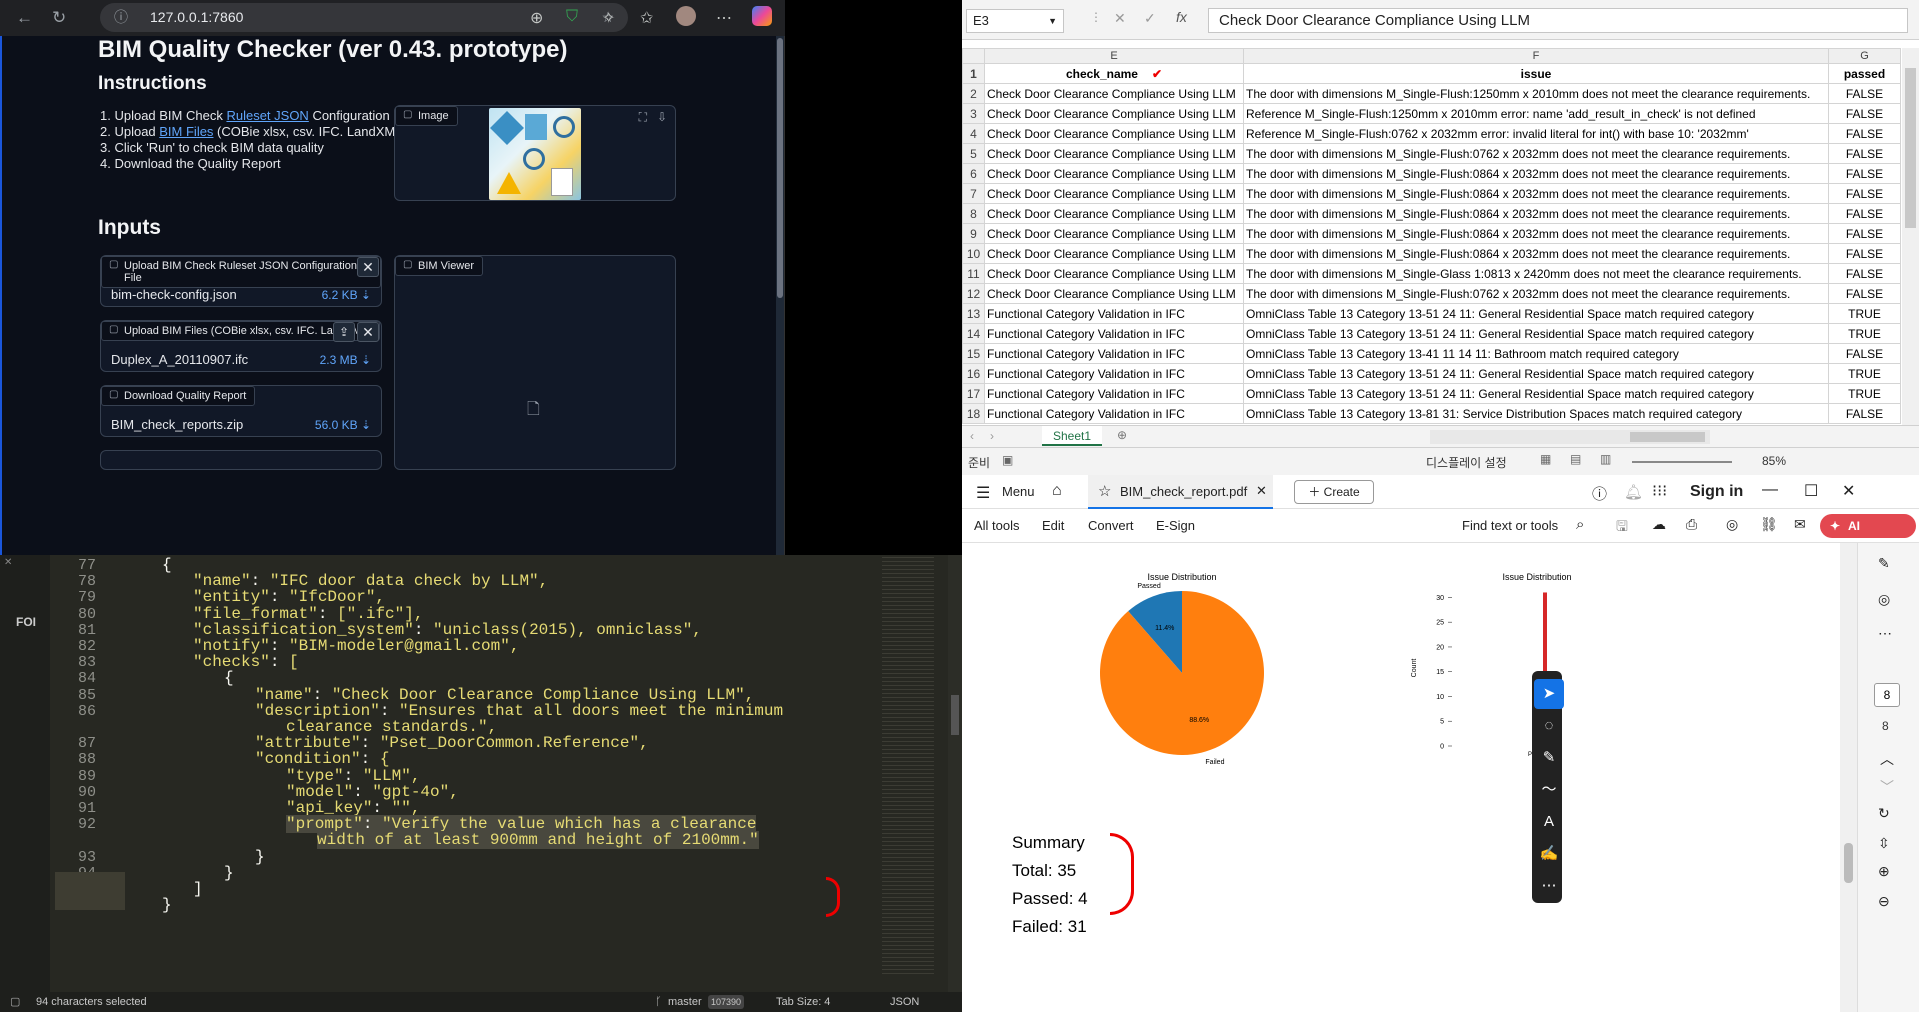  What do you see at coordinates (8, 562) in the screenshot?
I see `sidebar-close-icon: ✕` at bounding box center [8, 562].